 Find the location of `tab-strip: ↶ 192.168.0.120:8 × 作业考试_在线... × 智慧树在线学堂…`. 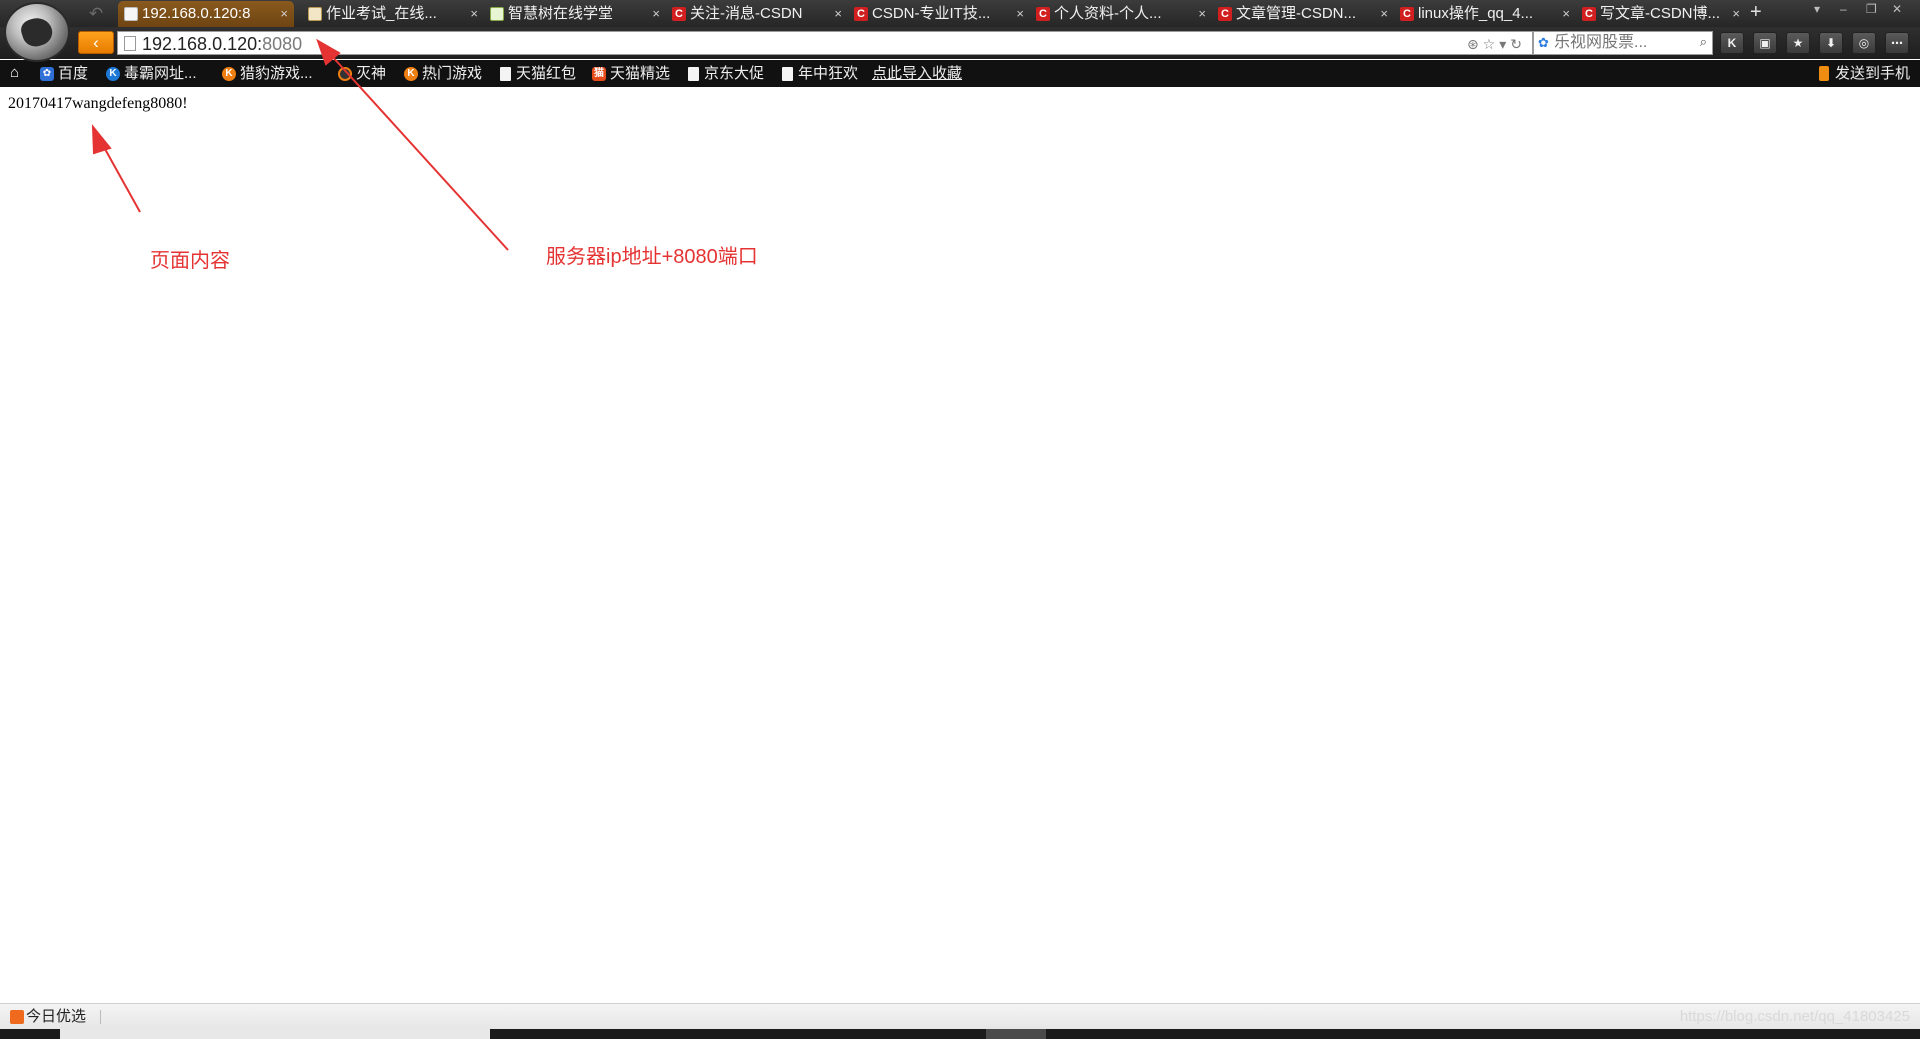

tab-strip: ↶ 192.168.0.120:8 × 作业考试_在线... × 智慧树在线学堂… is located at coordinates (960, 13).